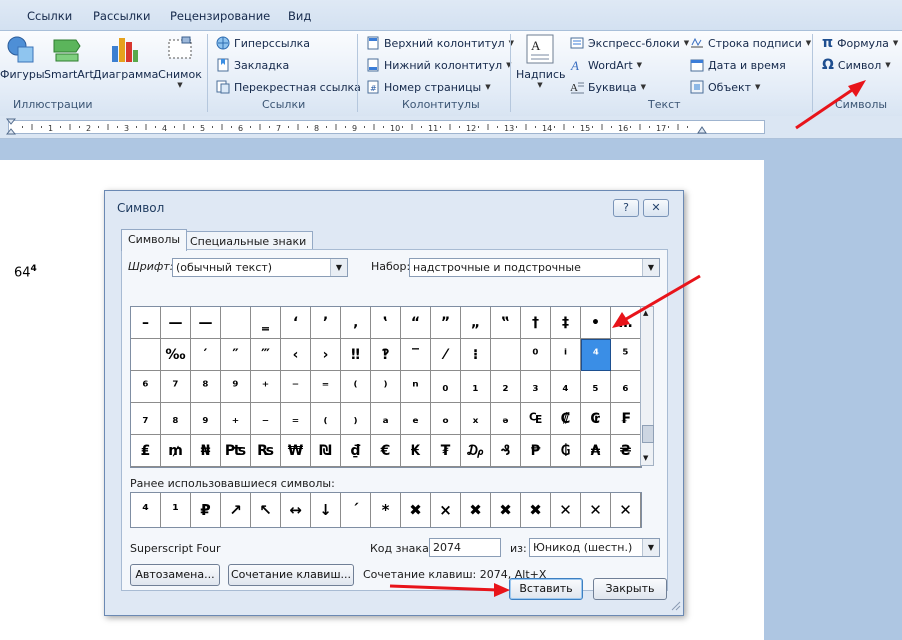  What do you see at coordinates (266, 323) in the screenshot?
I see `symbol-cell: ‗` at bounding box center [266, 323].